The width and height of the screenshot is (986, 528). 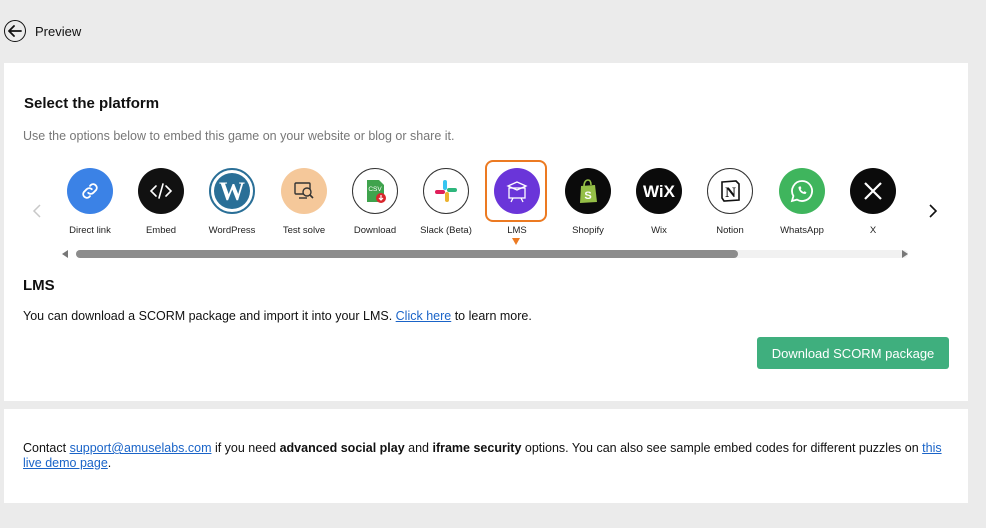 I want to click on platform-label: WordPress, so click(x=232, y=230).